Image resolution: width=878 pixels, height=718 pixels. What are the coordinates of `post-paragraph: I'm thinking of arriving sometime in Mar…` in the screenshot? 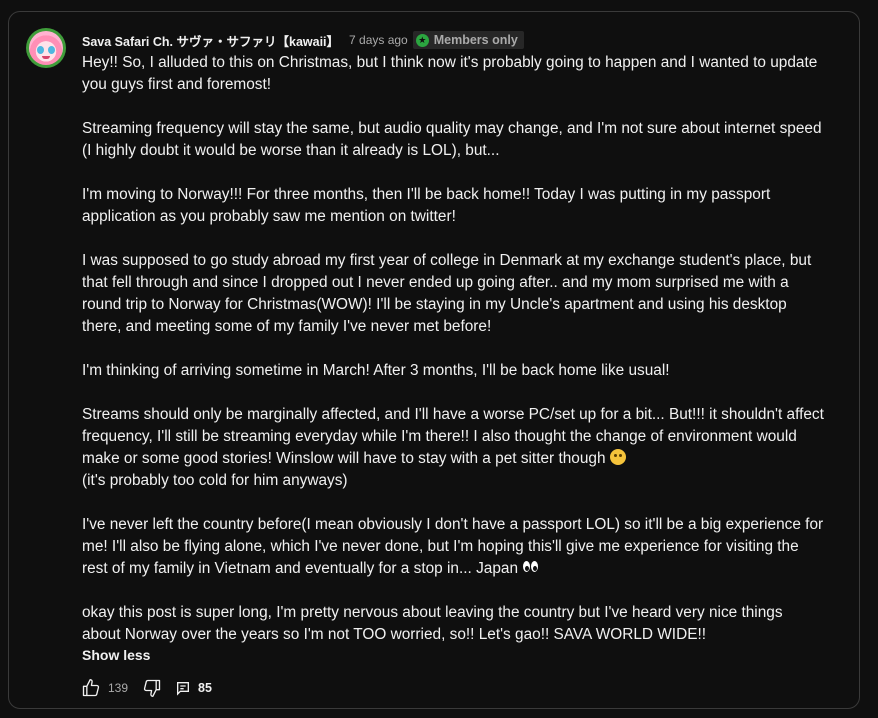 It's located at (376, 370).